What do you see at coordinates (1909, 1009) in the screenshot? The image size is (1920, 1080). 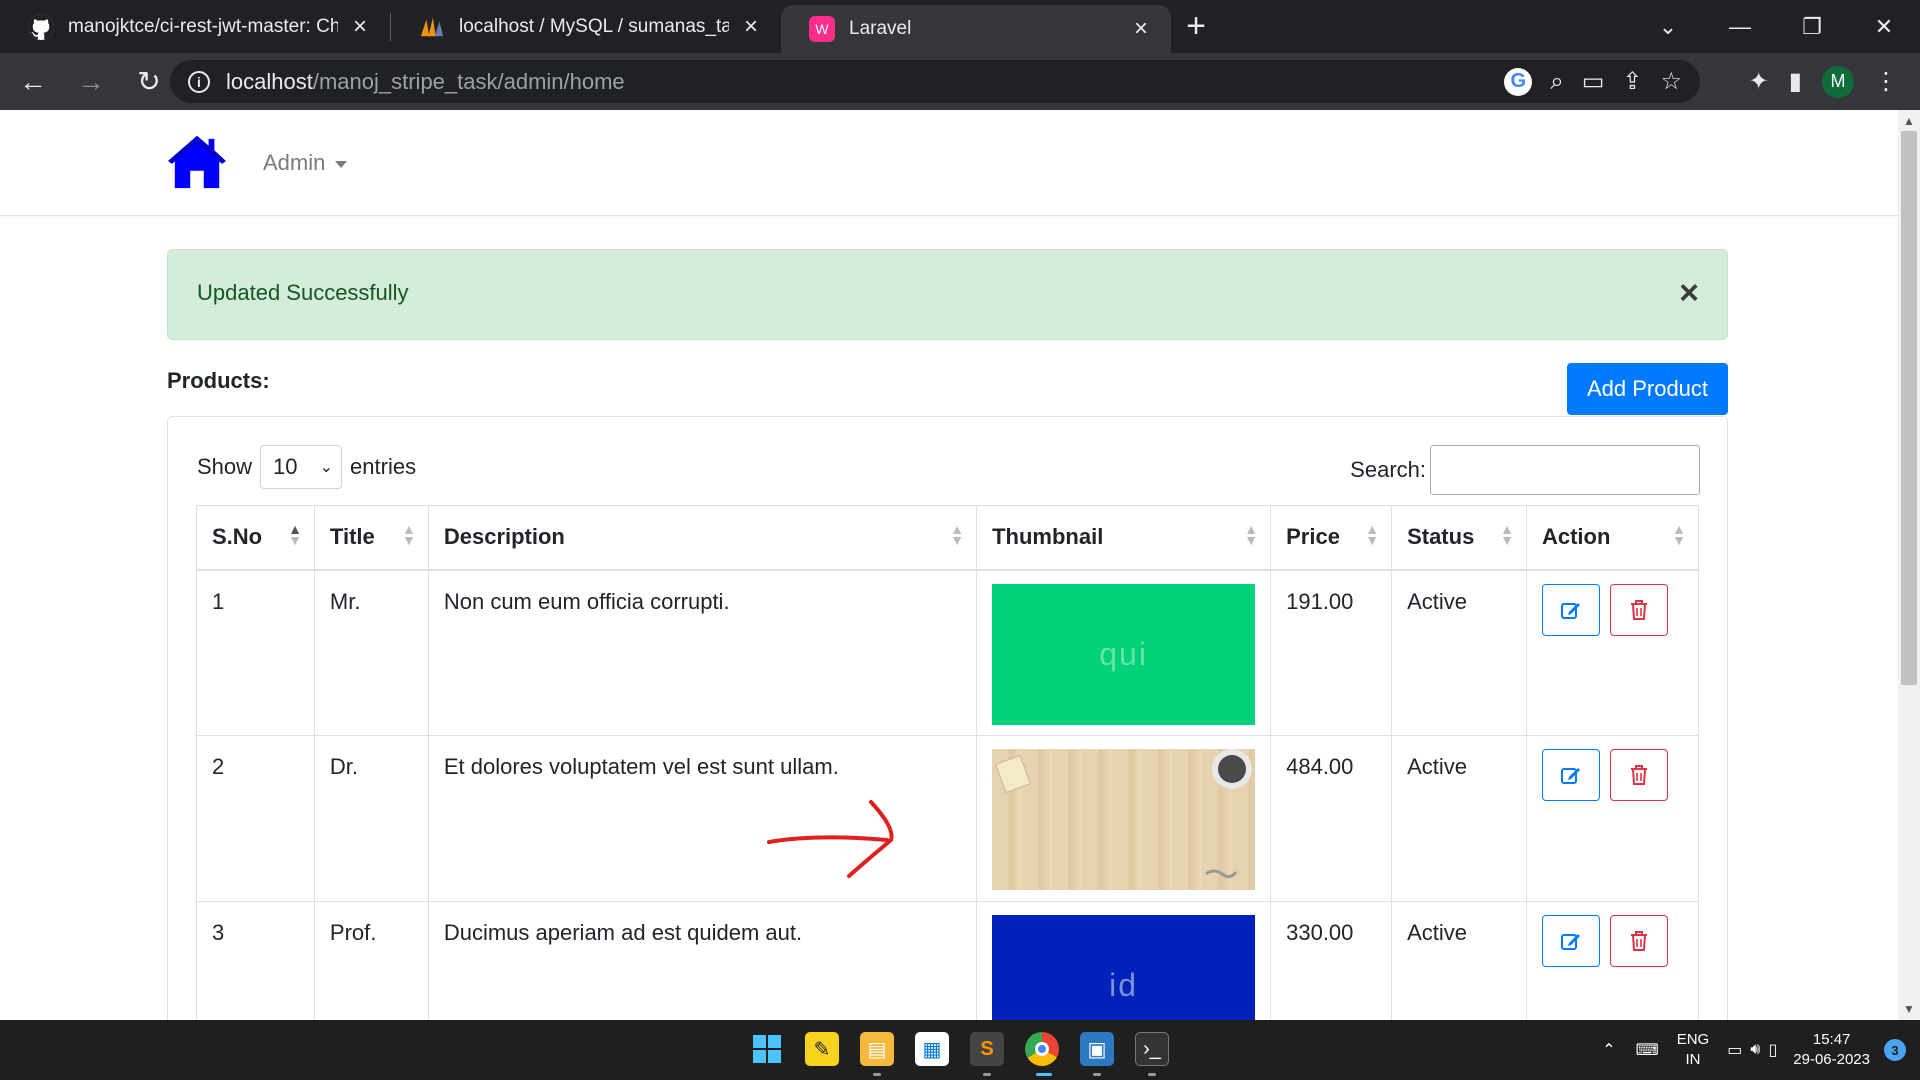 I see `scroll-down-icon: ▼` at bounding box center [1909, 1009].